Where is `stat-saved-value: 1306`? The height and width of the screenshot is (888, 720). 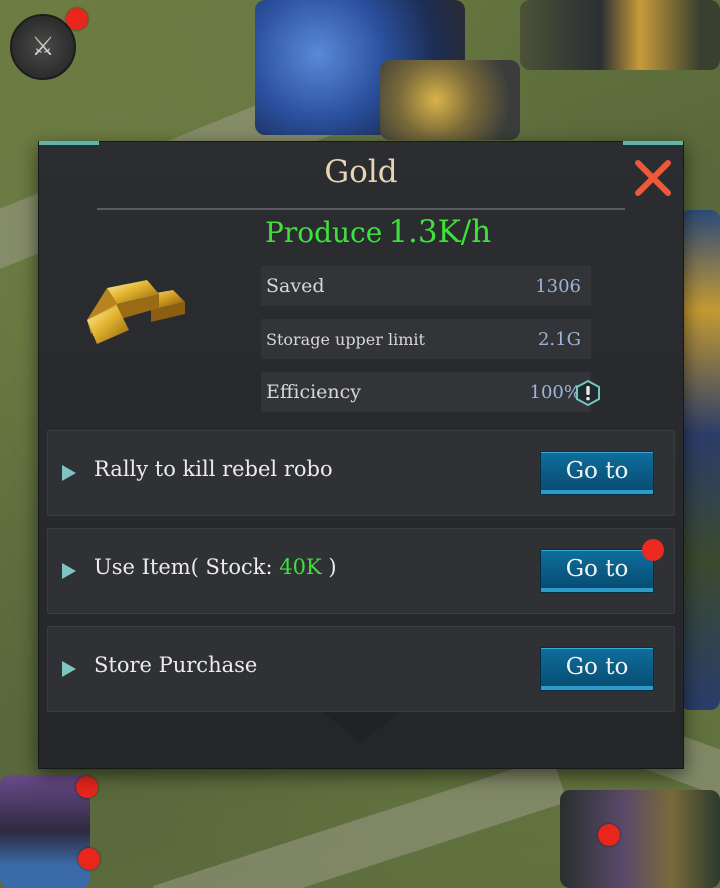
stat-saved-value: 1306 is located at coordinates (558, 286).